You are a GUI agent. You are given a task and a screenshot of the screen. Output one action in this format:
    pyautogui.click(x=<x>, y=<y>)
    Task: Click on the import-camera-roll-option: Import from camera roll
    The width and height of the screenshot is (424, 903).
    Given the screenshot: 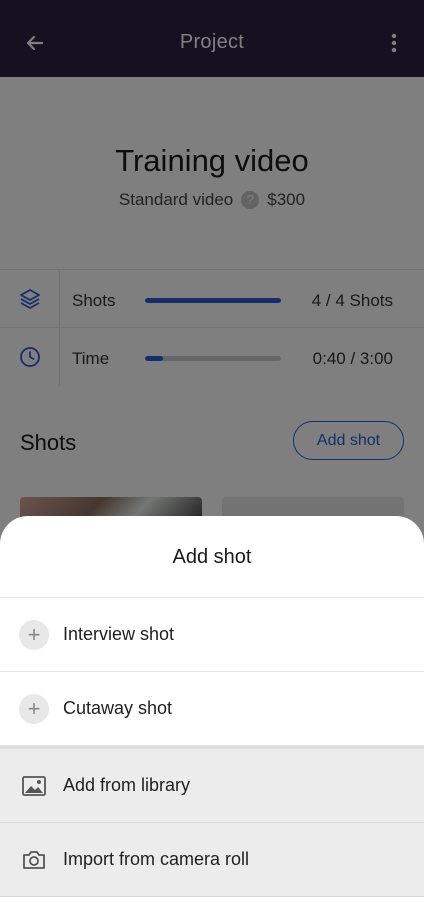 What is the action you would take?
    pyautogui.click(x=212, y=860)
    